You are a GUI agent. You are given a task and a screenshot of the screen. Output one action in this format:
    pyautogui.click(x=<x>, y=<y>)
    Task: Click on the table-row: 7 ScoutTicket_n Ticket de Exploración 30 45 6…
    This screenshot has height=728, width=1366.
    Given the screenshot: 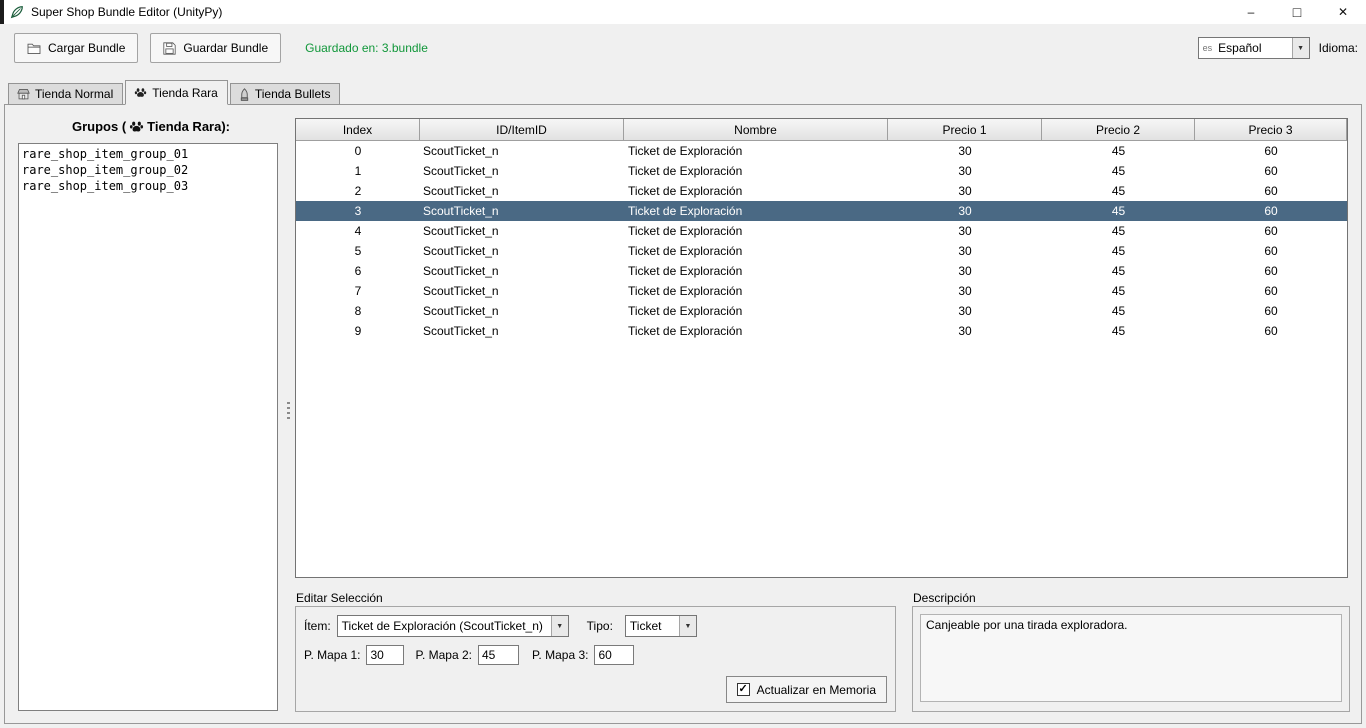 What is the action you would take?
    pyautogui.click(x=821, y=291)
    